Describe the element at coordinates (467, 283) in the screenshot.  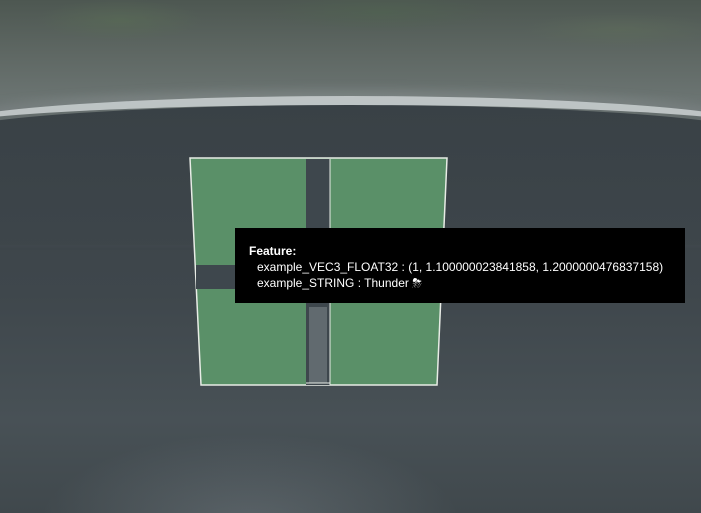
I see `tooltip-property-row: example_STRING : Thunder ⛈` at that location.